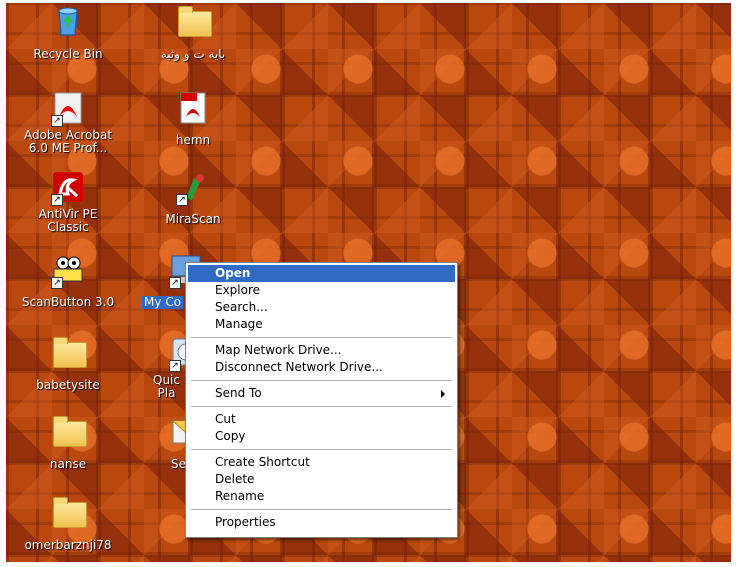 The height and width of the screenshot is (567, 738). I want to click on menu-item-manage: Manage, so click(321, 324).